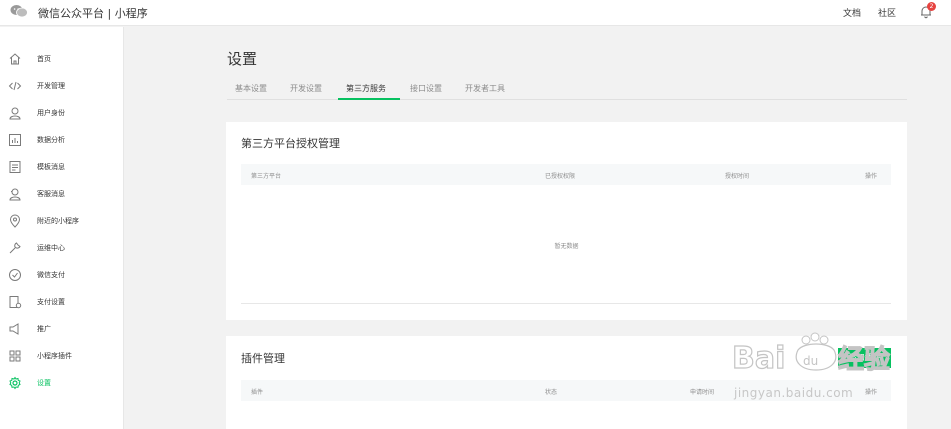 This screenshot has width=951, height=429. Describe the element at coordinates (306, 88) in the screenshot. I see `tab-dev-settings: 开发设置` at that location.